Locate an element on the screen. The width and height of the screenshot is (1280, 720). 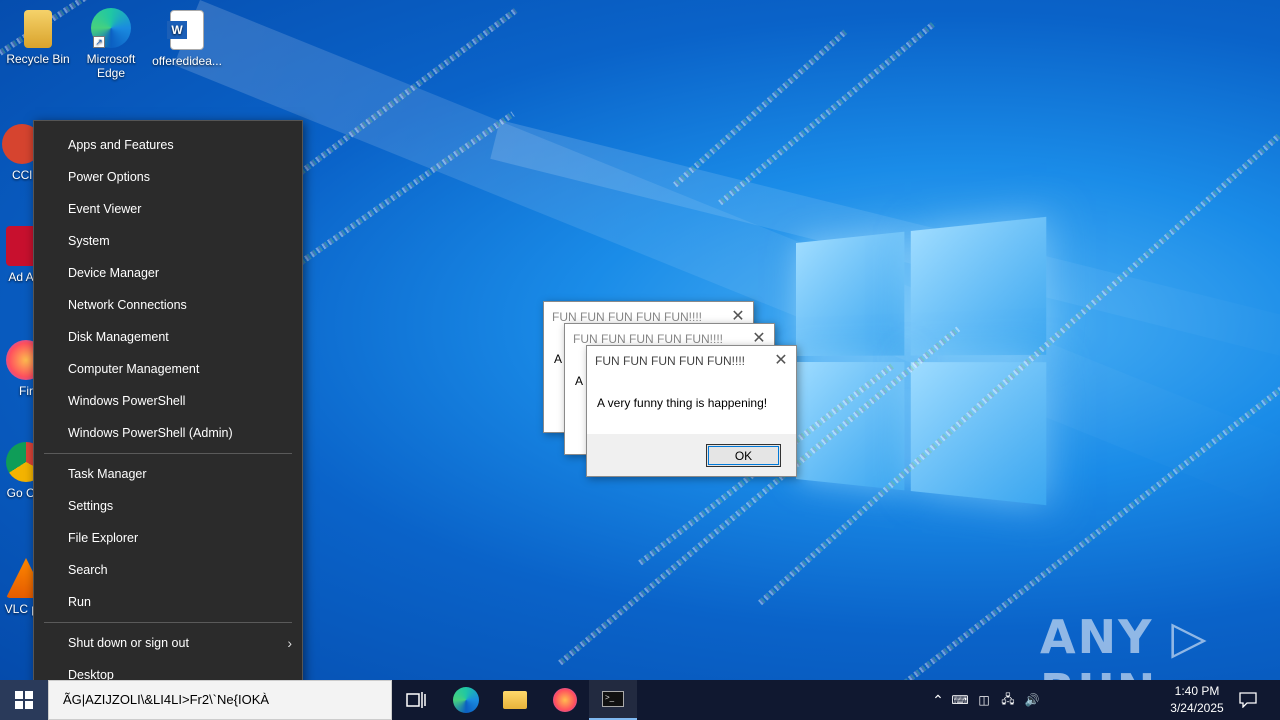
menu-item-event-viewer: Event Viewer is located at coordinates (168, 209).